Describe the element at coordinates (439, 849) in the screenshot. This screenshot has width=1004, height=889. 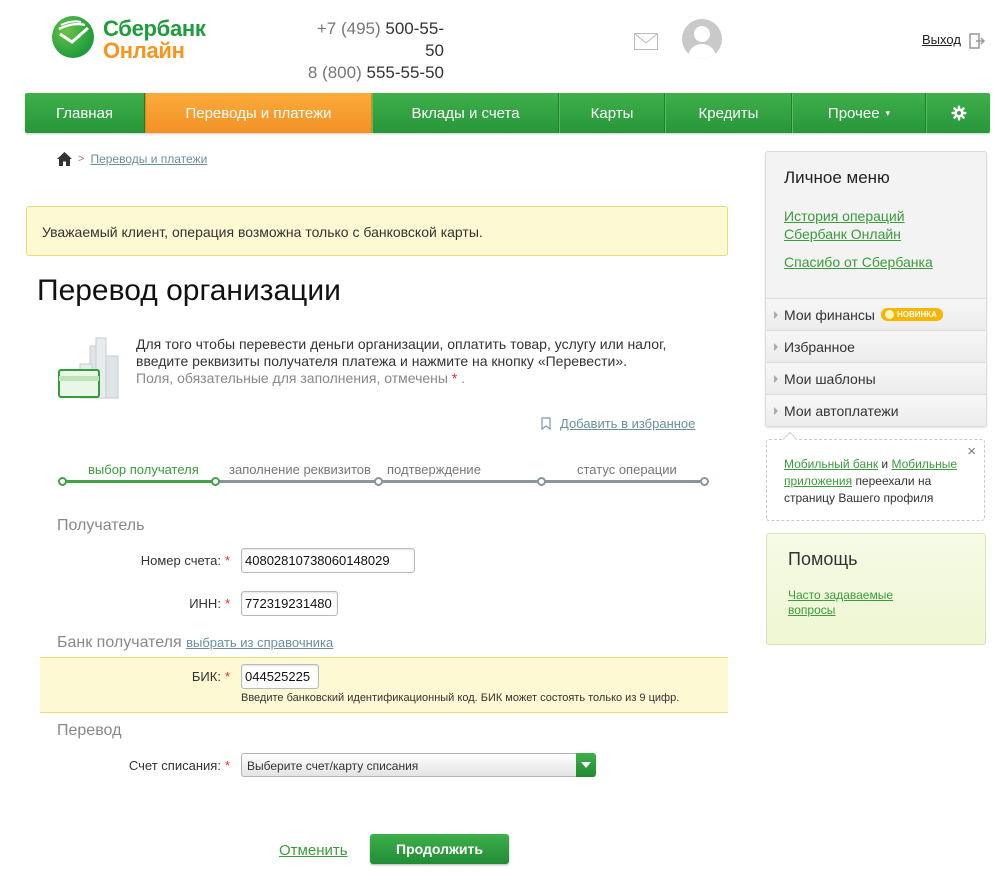
I see `continue-button: Продолжить` at that location.